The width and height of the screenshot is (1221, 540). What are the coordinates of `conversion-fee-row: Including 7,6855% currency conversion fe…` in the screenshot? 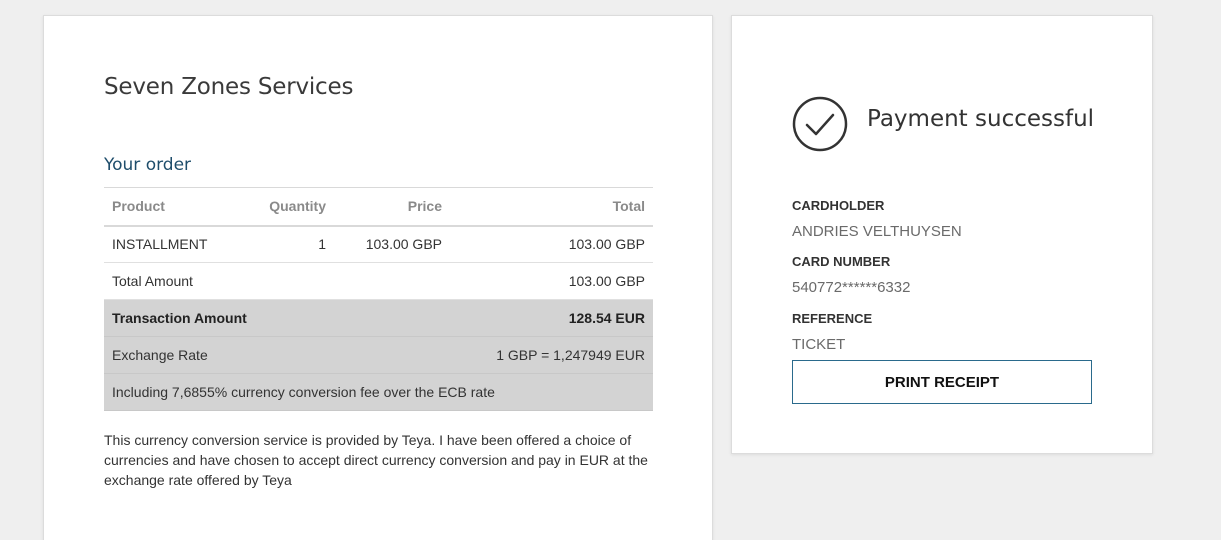 It's located at (378, 392).